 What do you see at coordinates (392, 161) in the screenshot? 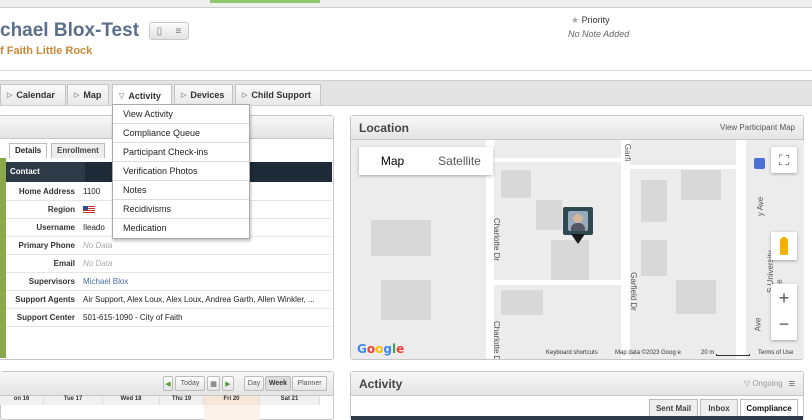
I see `map-type-map-button: Map` at bounding box center [392, 161].